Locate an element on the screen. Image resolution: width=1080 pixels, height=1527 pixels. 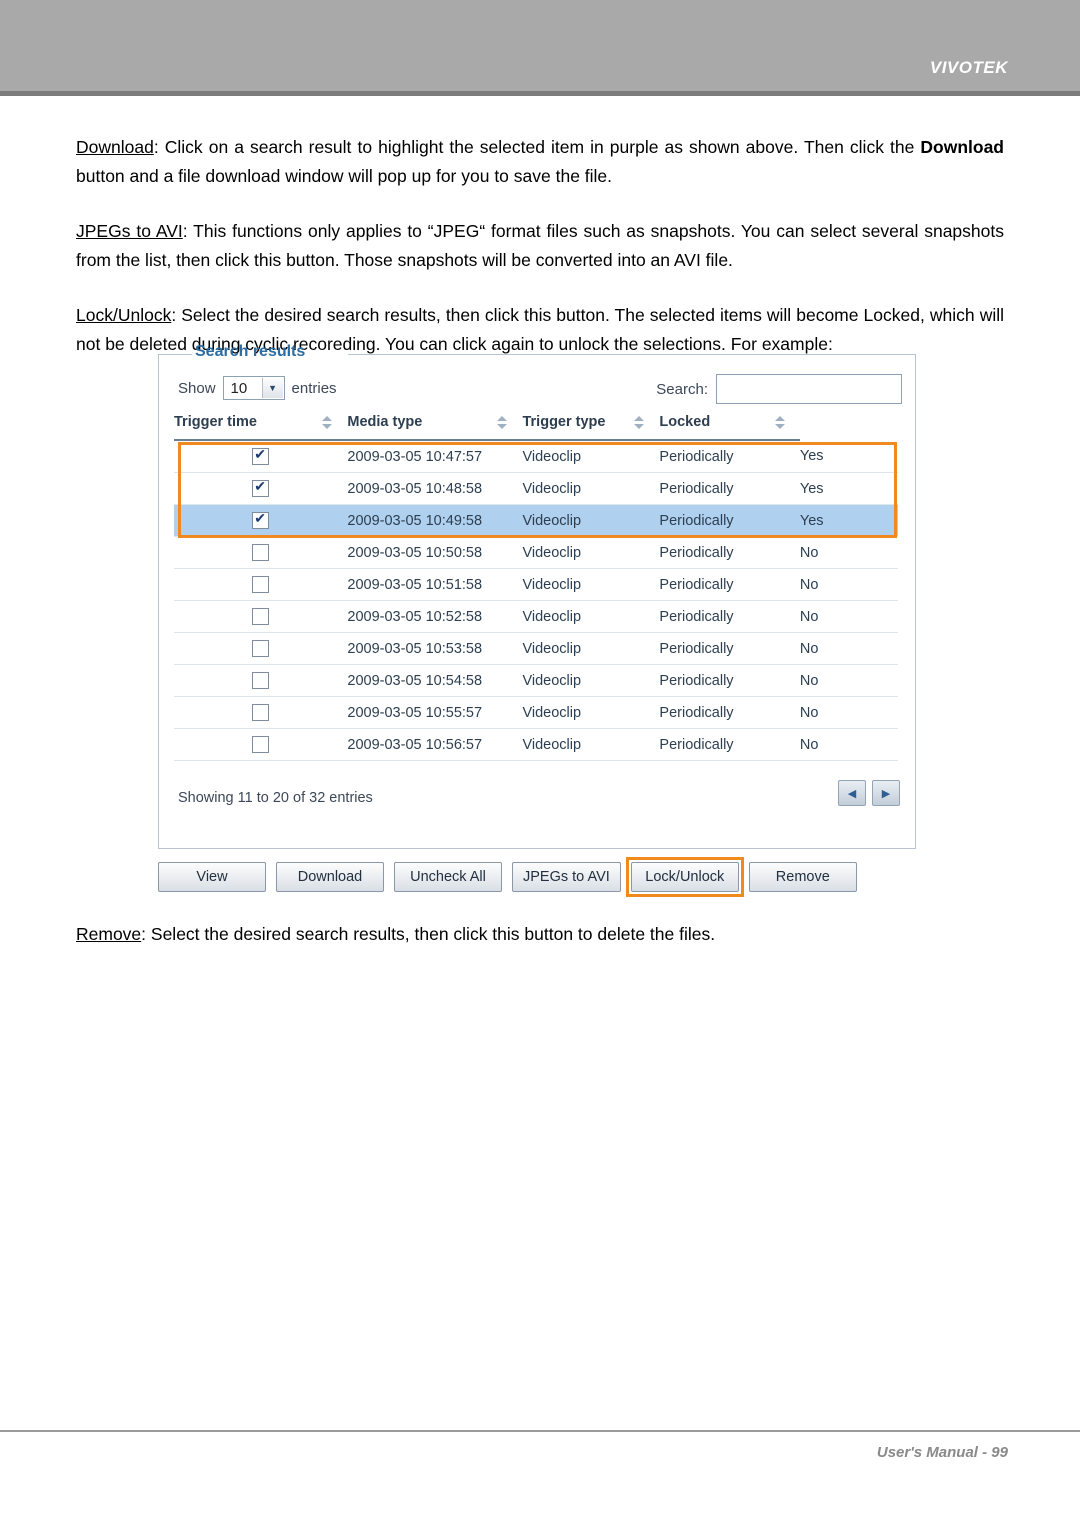
entries-per-page-value: 10 is located at coordinates (239, 388).